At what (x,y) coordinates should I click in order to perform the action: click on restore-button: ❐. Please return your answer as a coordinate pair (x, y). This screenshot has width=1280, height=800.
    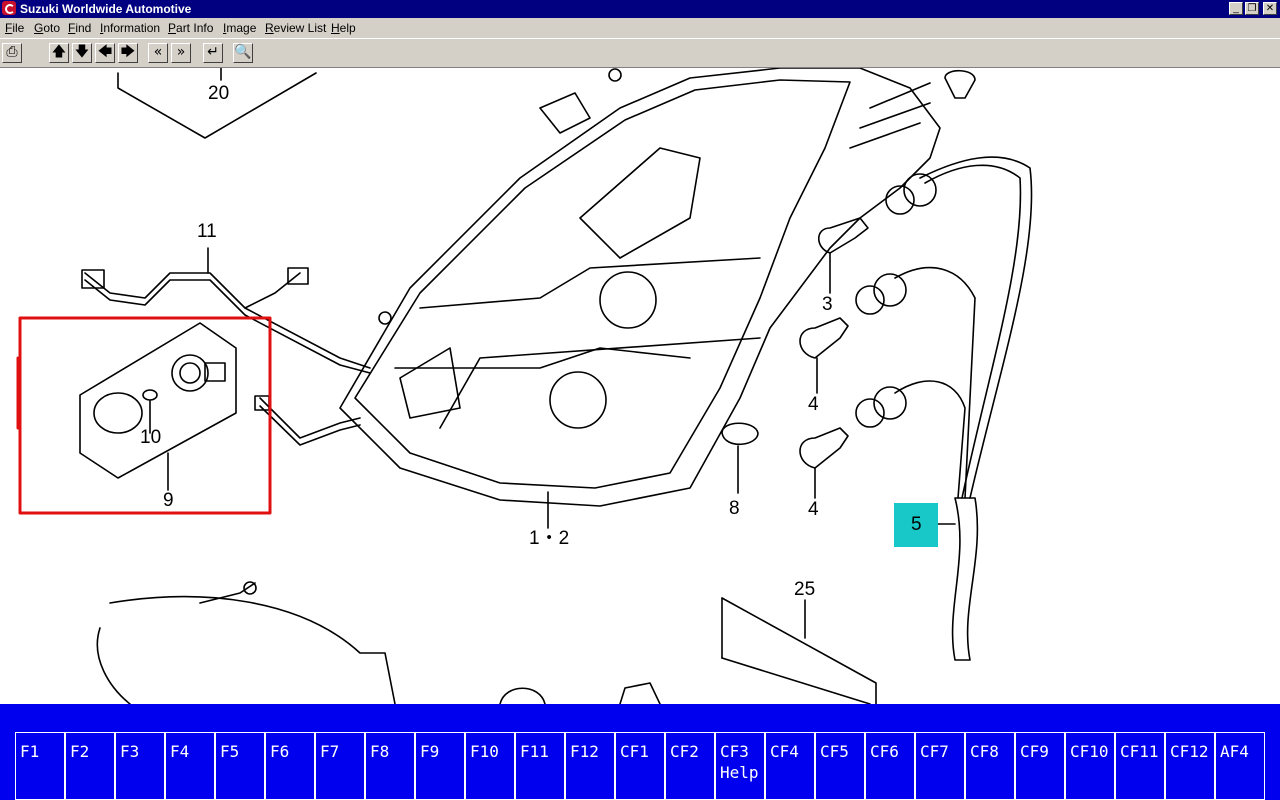
    Looking at the image, I should click on (1252, 8).